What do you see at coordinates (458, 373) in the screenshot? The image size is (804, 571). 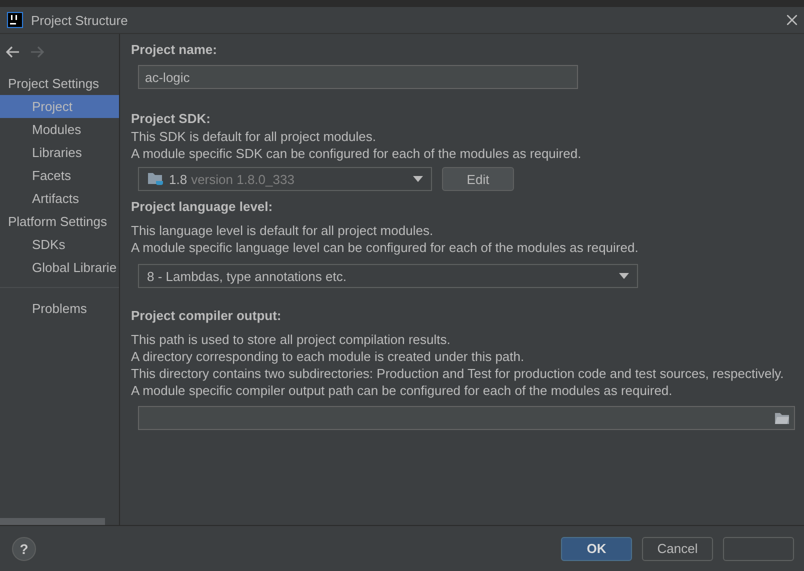 I see `description-text: This directory contains two subdirectories: Production and Test for production code and test sources, respectively.` at bounding box center [458, 373].